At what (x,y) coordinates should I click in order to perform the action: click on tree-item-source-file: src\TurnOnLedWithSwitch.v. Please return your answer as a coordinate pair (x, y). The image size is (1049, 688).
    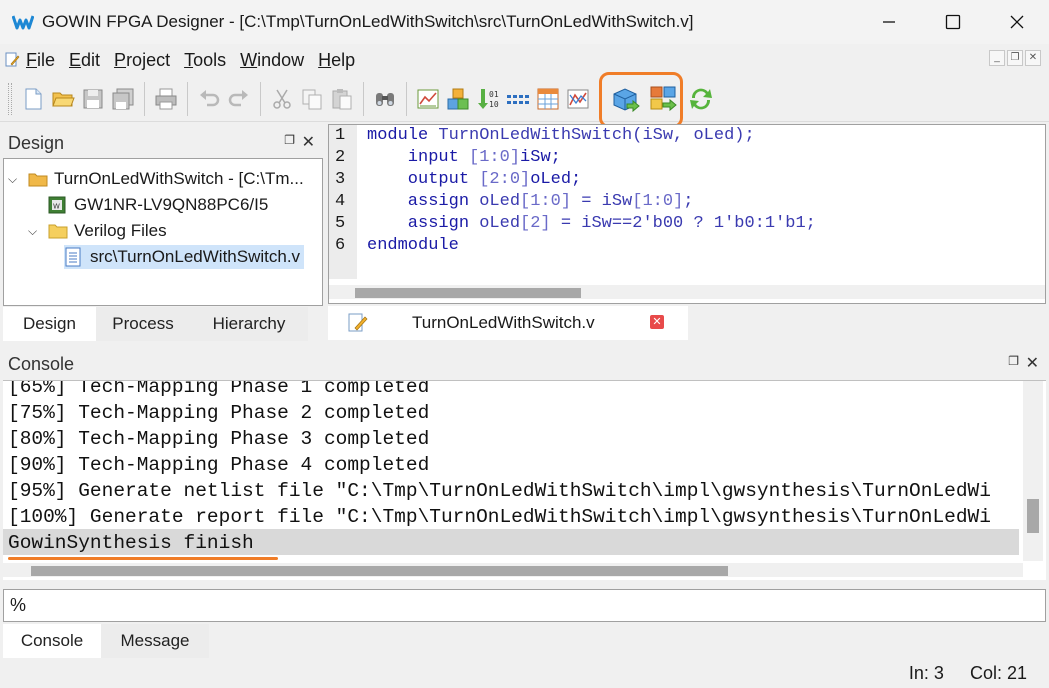
    Looking at the image, I should click on (184, 257).